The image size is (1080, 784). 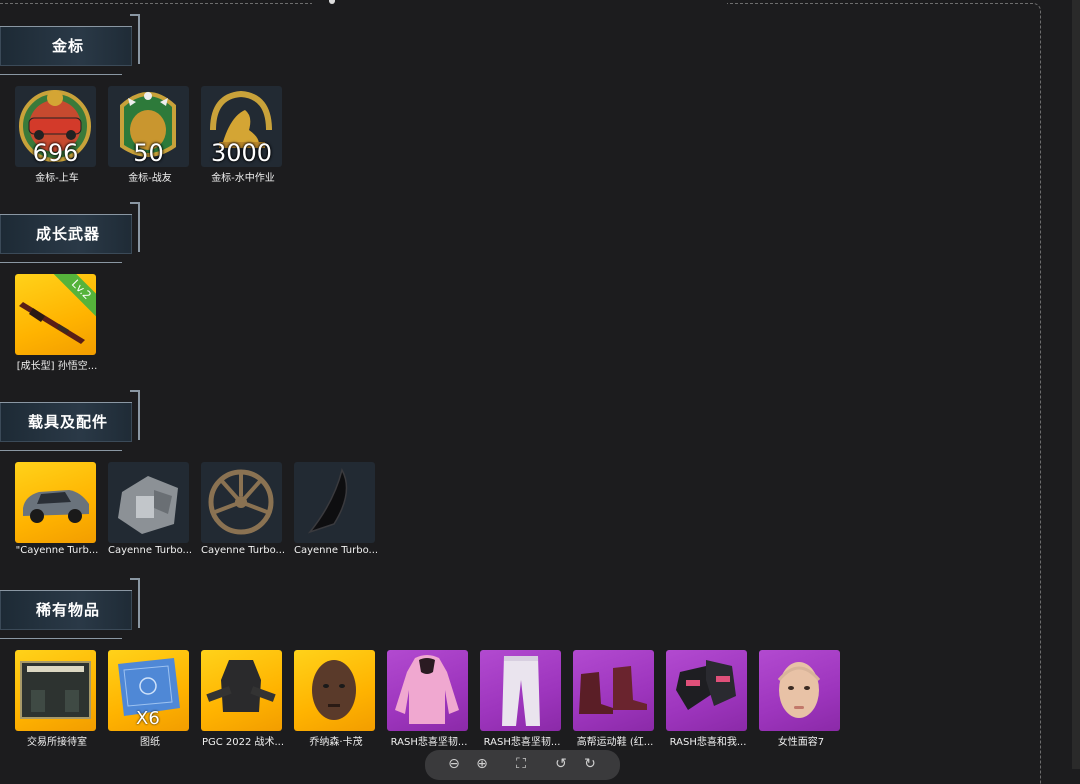 What do you see at coordinates (150, 178) in the screenshot?
I see `item-label: 金标-战友` at bounding box center [150, 178].